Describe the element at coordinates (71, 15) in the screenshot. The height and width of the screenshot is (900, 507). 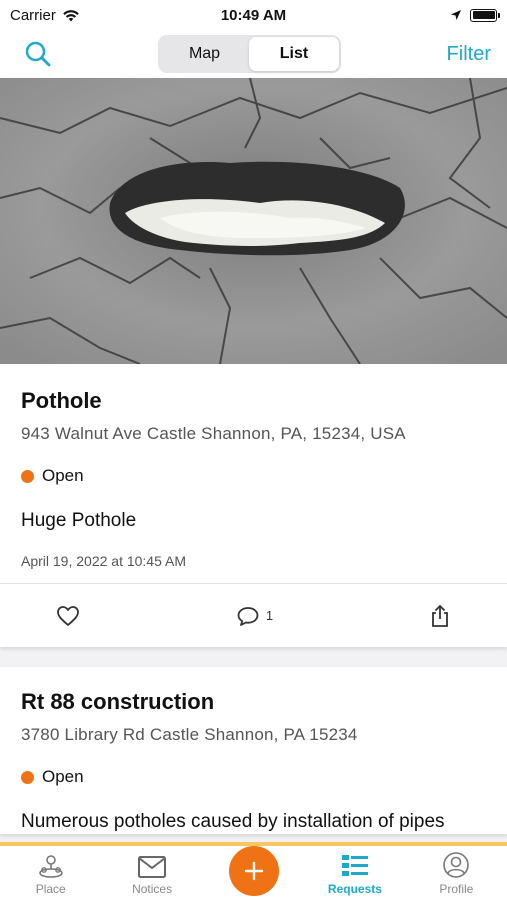
I see `wifi-icon` at that location.